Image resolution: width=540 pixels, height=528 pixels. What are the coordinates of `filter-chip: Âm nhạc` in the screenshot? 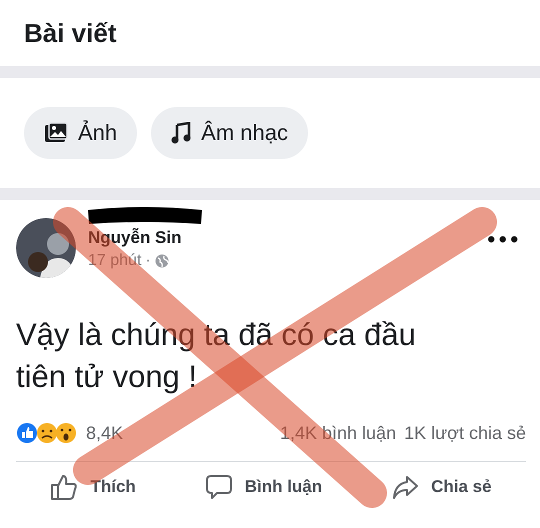 It's located at (229, 133).